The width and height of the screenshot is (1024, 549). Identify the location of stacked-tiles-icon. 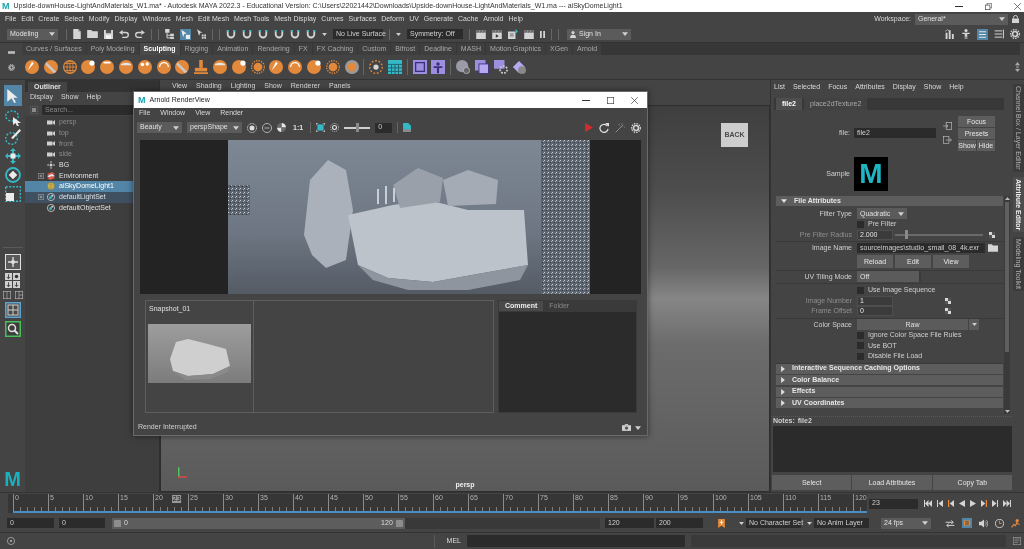
(481, 67).